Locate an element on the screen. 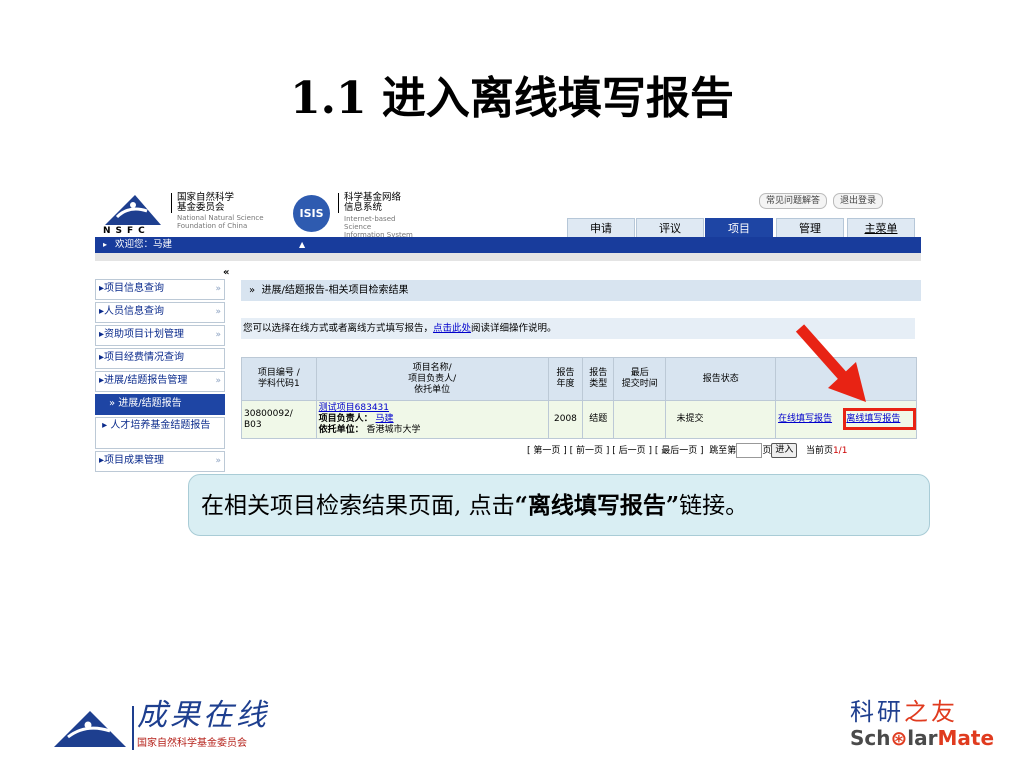  collapse-up-icon: ▲ is located at coordinates (302, 245).